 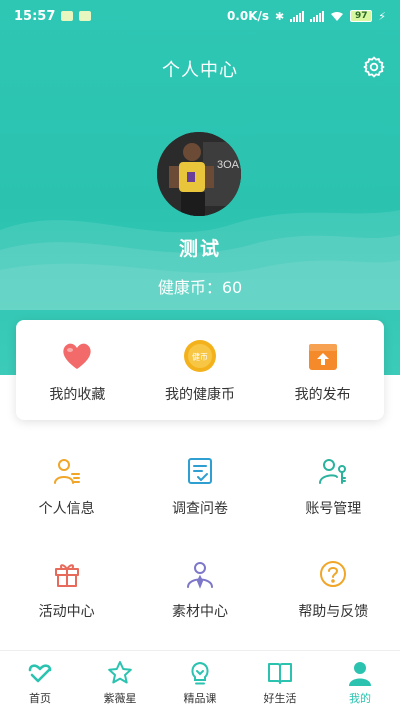 What do you see at coordinates (77, 395) in the screenshot?
I see `my-favorites-label: 我的收藏` at bounding box center [77, 395].